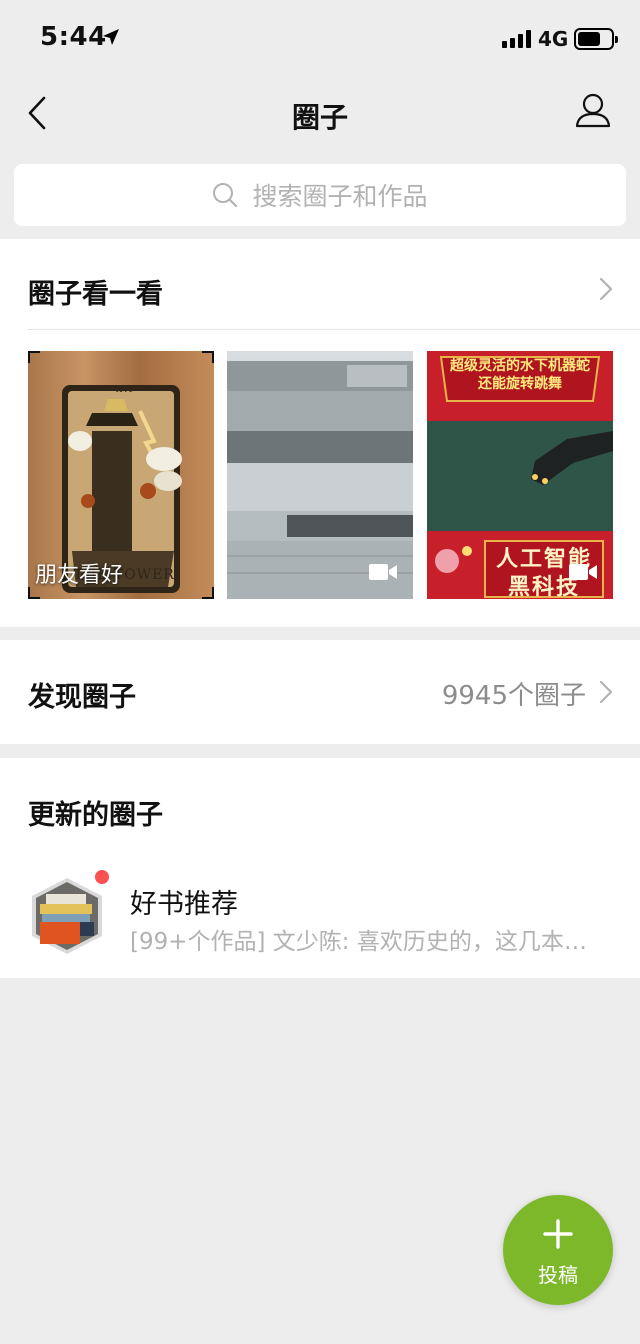  What do you see at coordinates (558, 1234) in the screenshot?
I see `plus-icon` at bounding box center [558, 1234].